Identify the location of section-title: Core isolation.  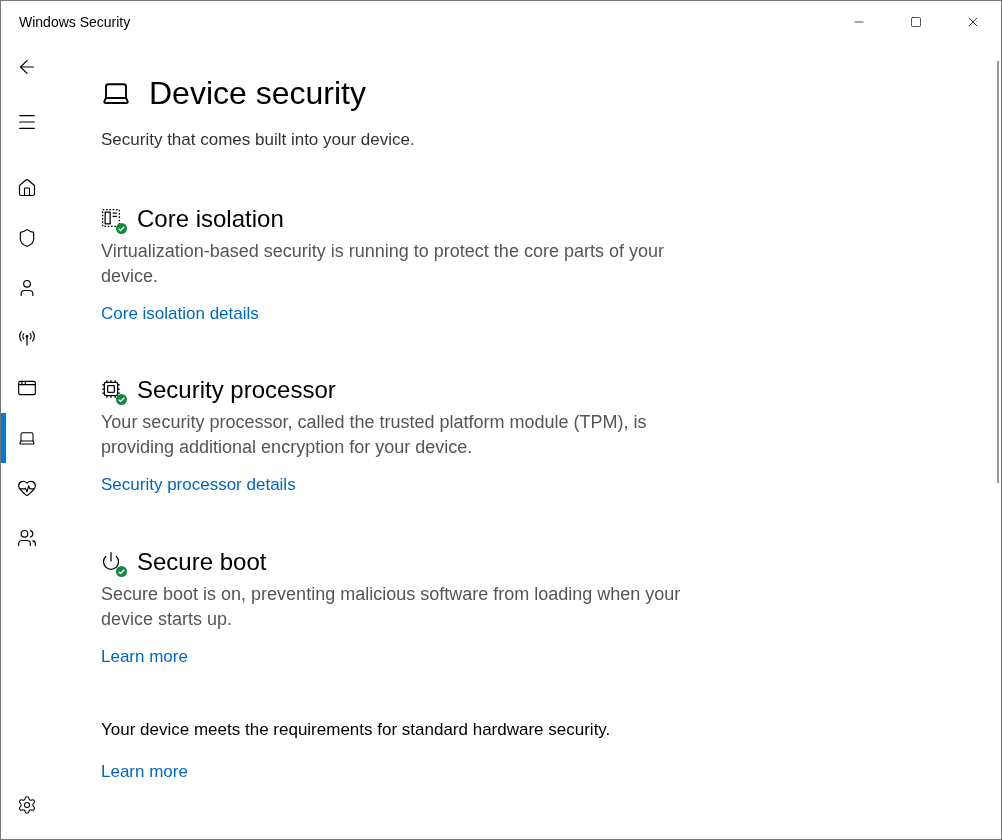
(210, 218).